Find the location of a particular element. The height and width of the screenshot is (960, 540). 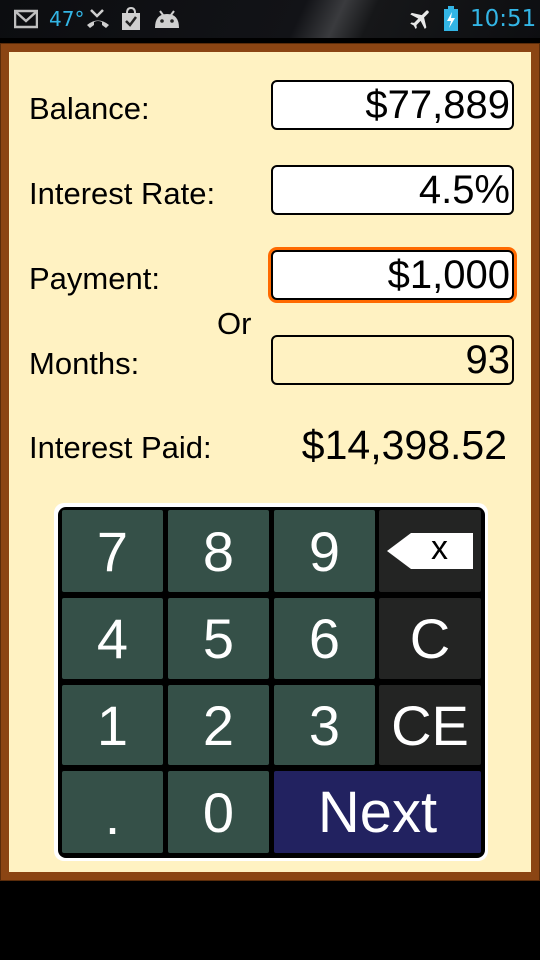

key-4: 4 is located at coordinates (112, 638).